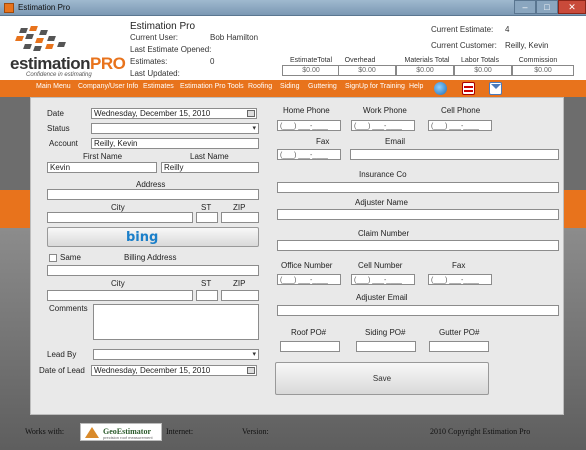  What do you see at coordinates (418, 310) in the screenshot?
I see `adjuster-email-field` at bounding box center [418, 310].